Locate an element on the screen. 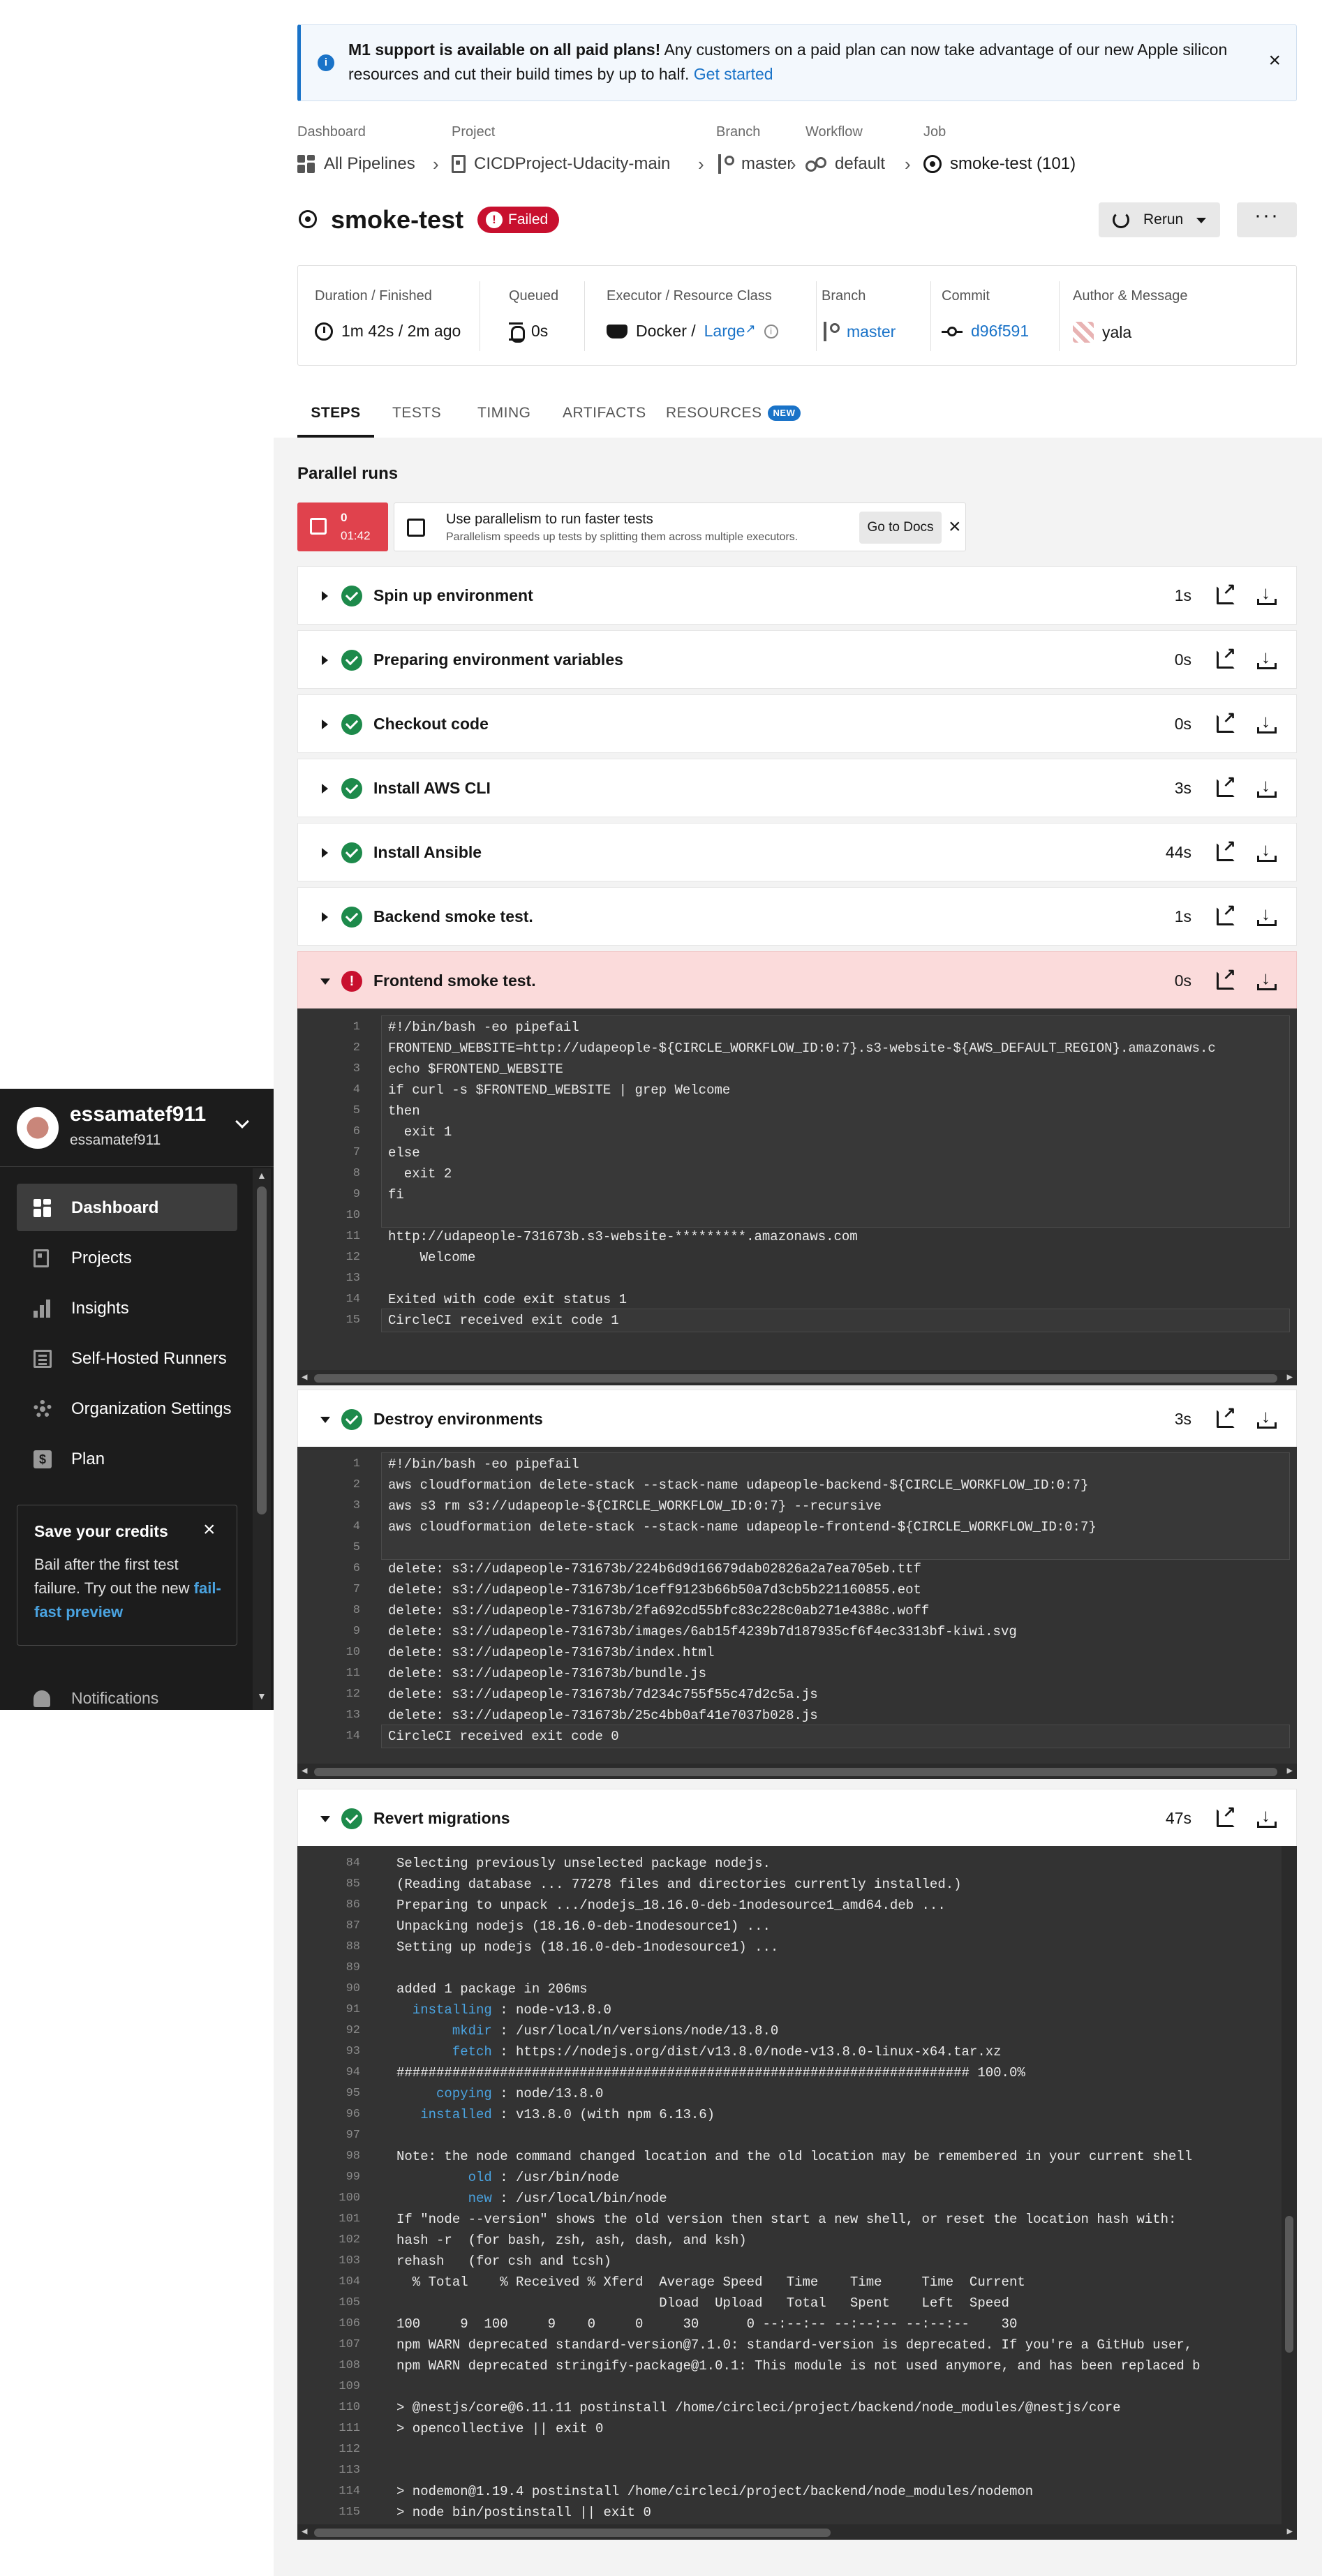 The image size is (1322, 2576). line-number: 95 is located at coordinates (353, 2093).